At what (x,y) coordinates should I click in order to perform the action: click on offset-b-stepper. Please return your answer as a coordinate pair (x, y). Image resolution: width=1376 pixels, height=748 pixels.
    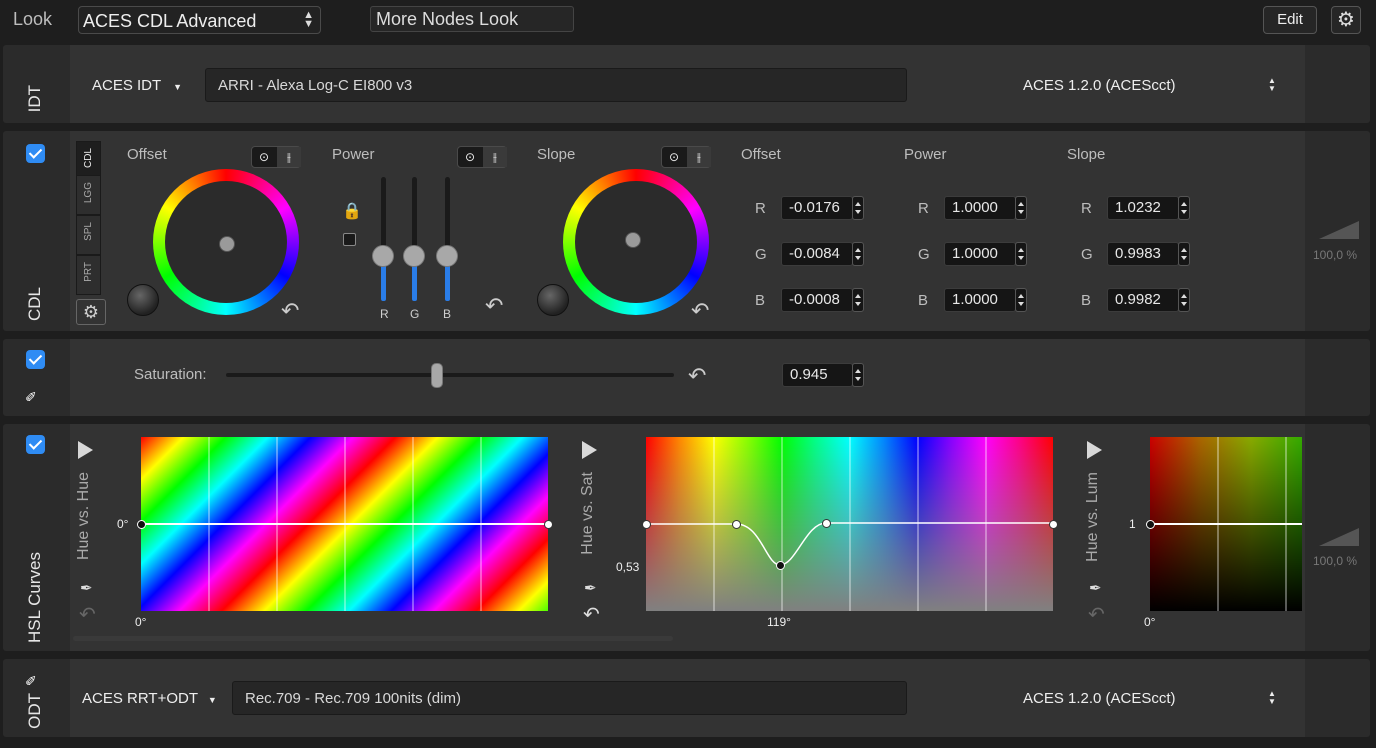
    Looking at the image, I should click on (858, 300).